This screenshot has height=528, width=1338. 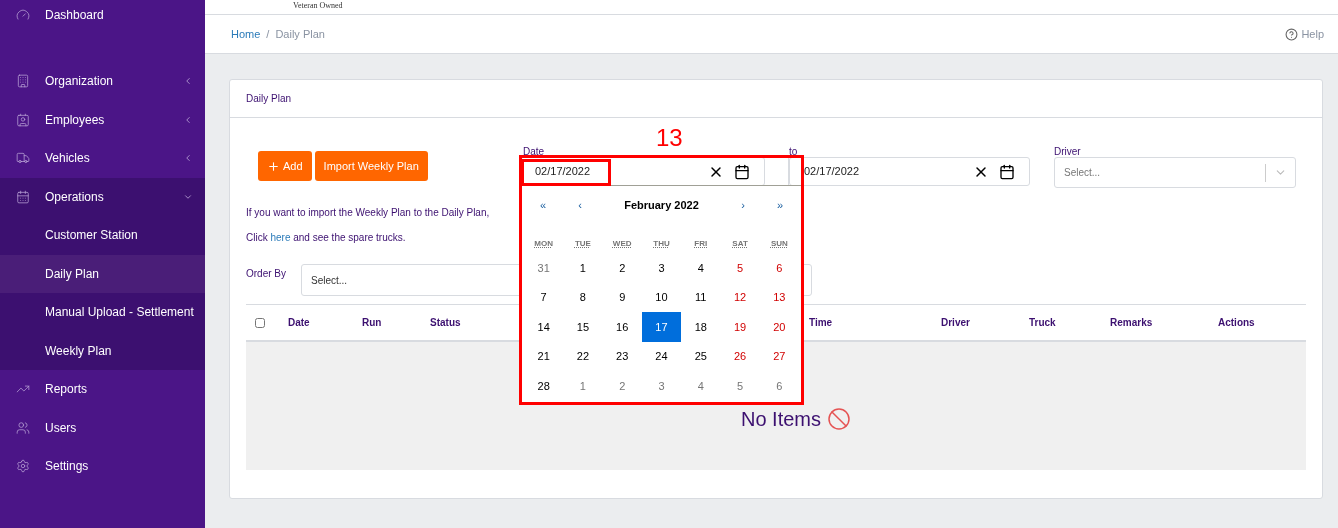 What do you see at coordinates (300, 34) in the screenshot?
I see `breadcrumb-current: Daily Plan` at bounding box center [300, 34].